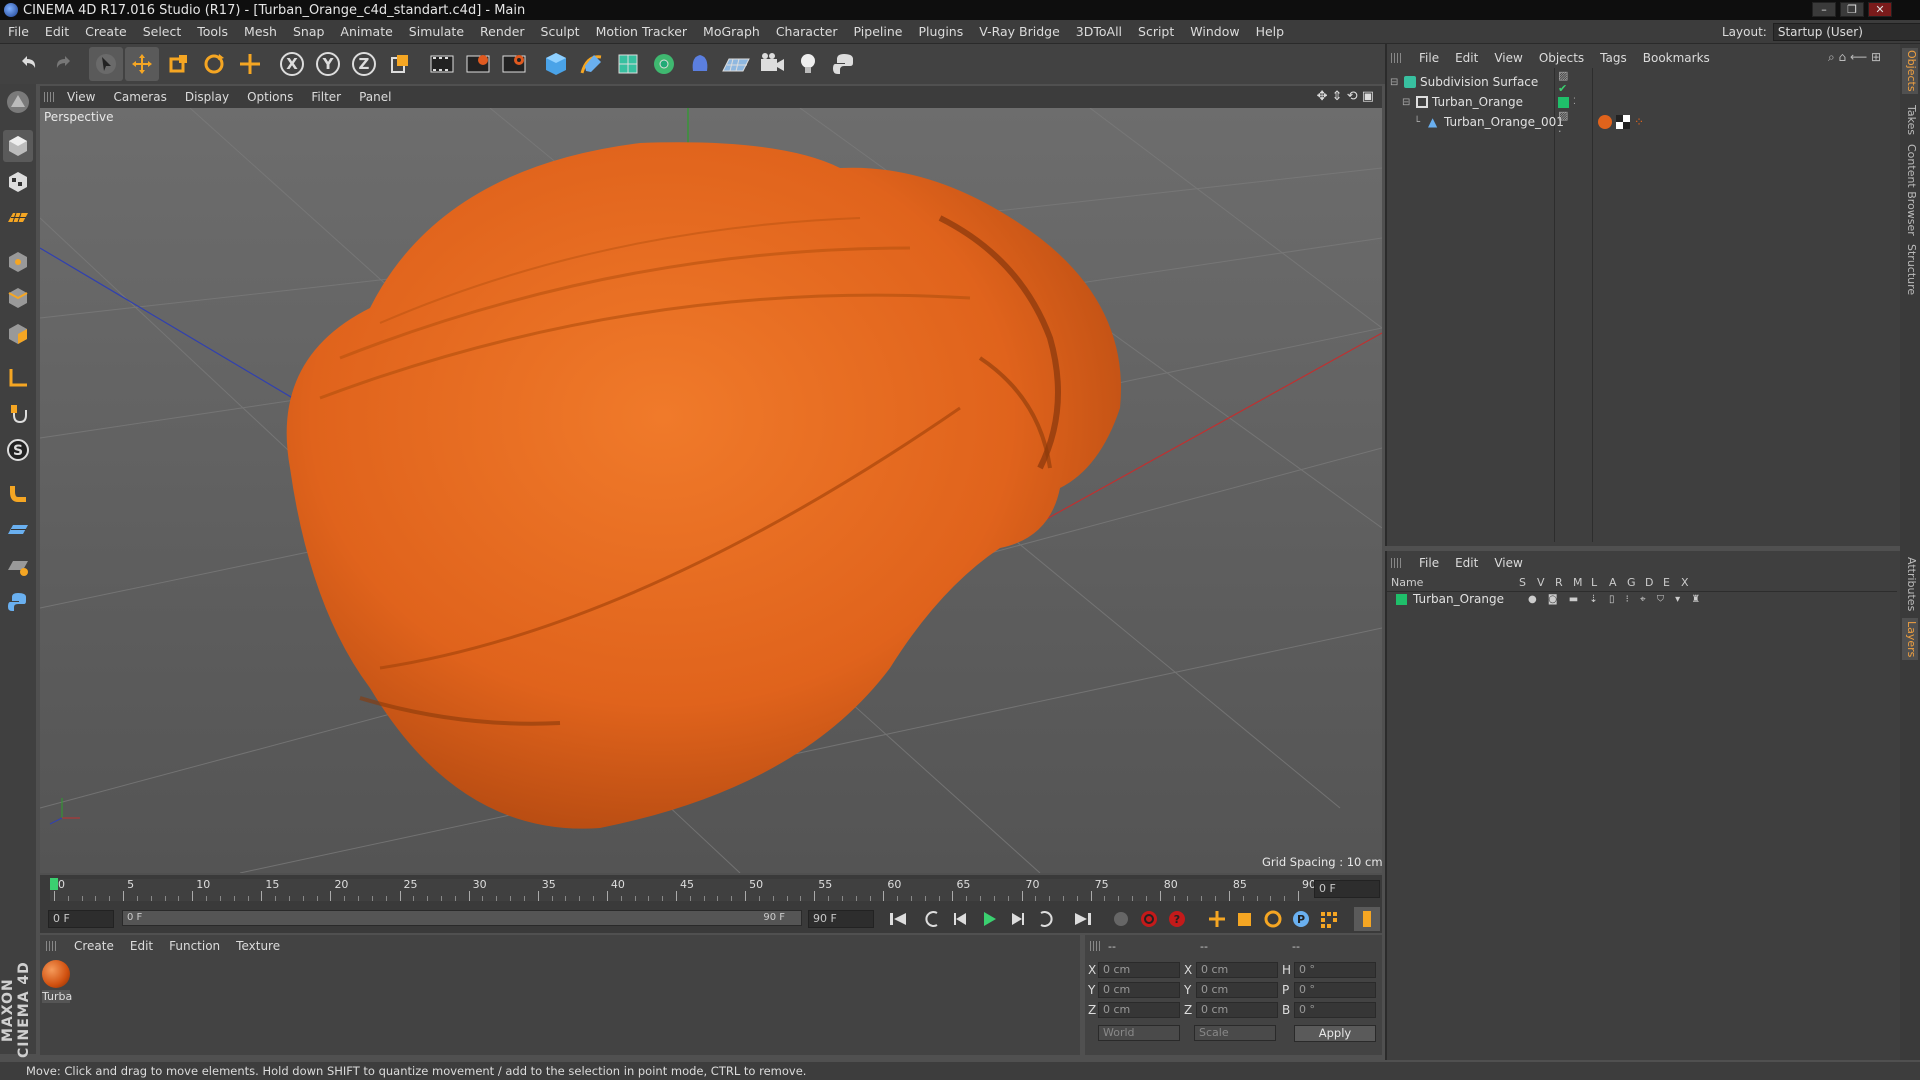 Image resolution: width=1920 pixels, height=1080 pixels. What do you see at coordinates (1401, 599) in the screenshot?
I see `layer-color-swatch` at bounding box center [1401, 599].